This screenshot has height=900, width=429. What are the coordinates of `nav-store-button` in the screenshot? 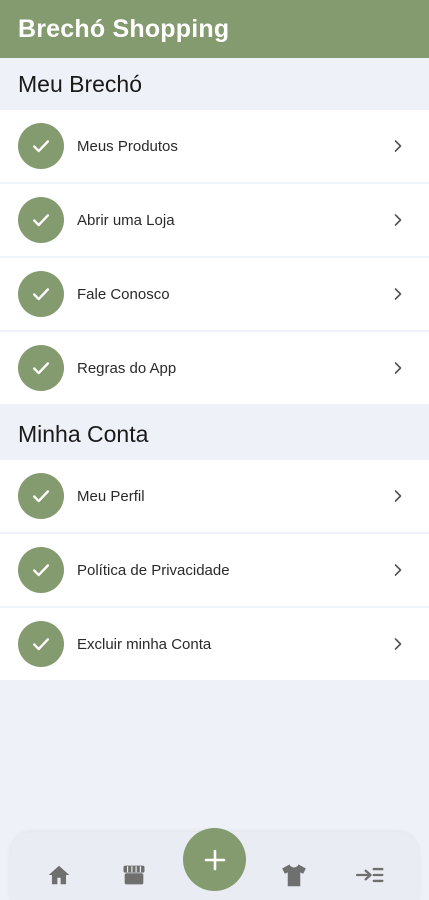 It's located at (134, 875).